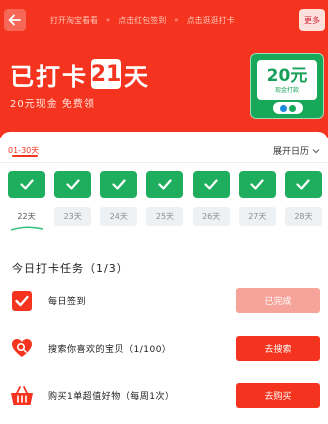 The width and height of the screenshot is (328, 424). Describe the element at coordinates (303, 216) in the screenshot. I see `day-label: 28天` at that location.